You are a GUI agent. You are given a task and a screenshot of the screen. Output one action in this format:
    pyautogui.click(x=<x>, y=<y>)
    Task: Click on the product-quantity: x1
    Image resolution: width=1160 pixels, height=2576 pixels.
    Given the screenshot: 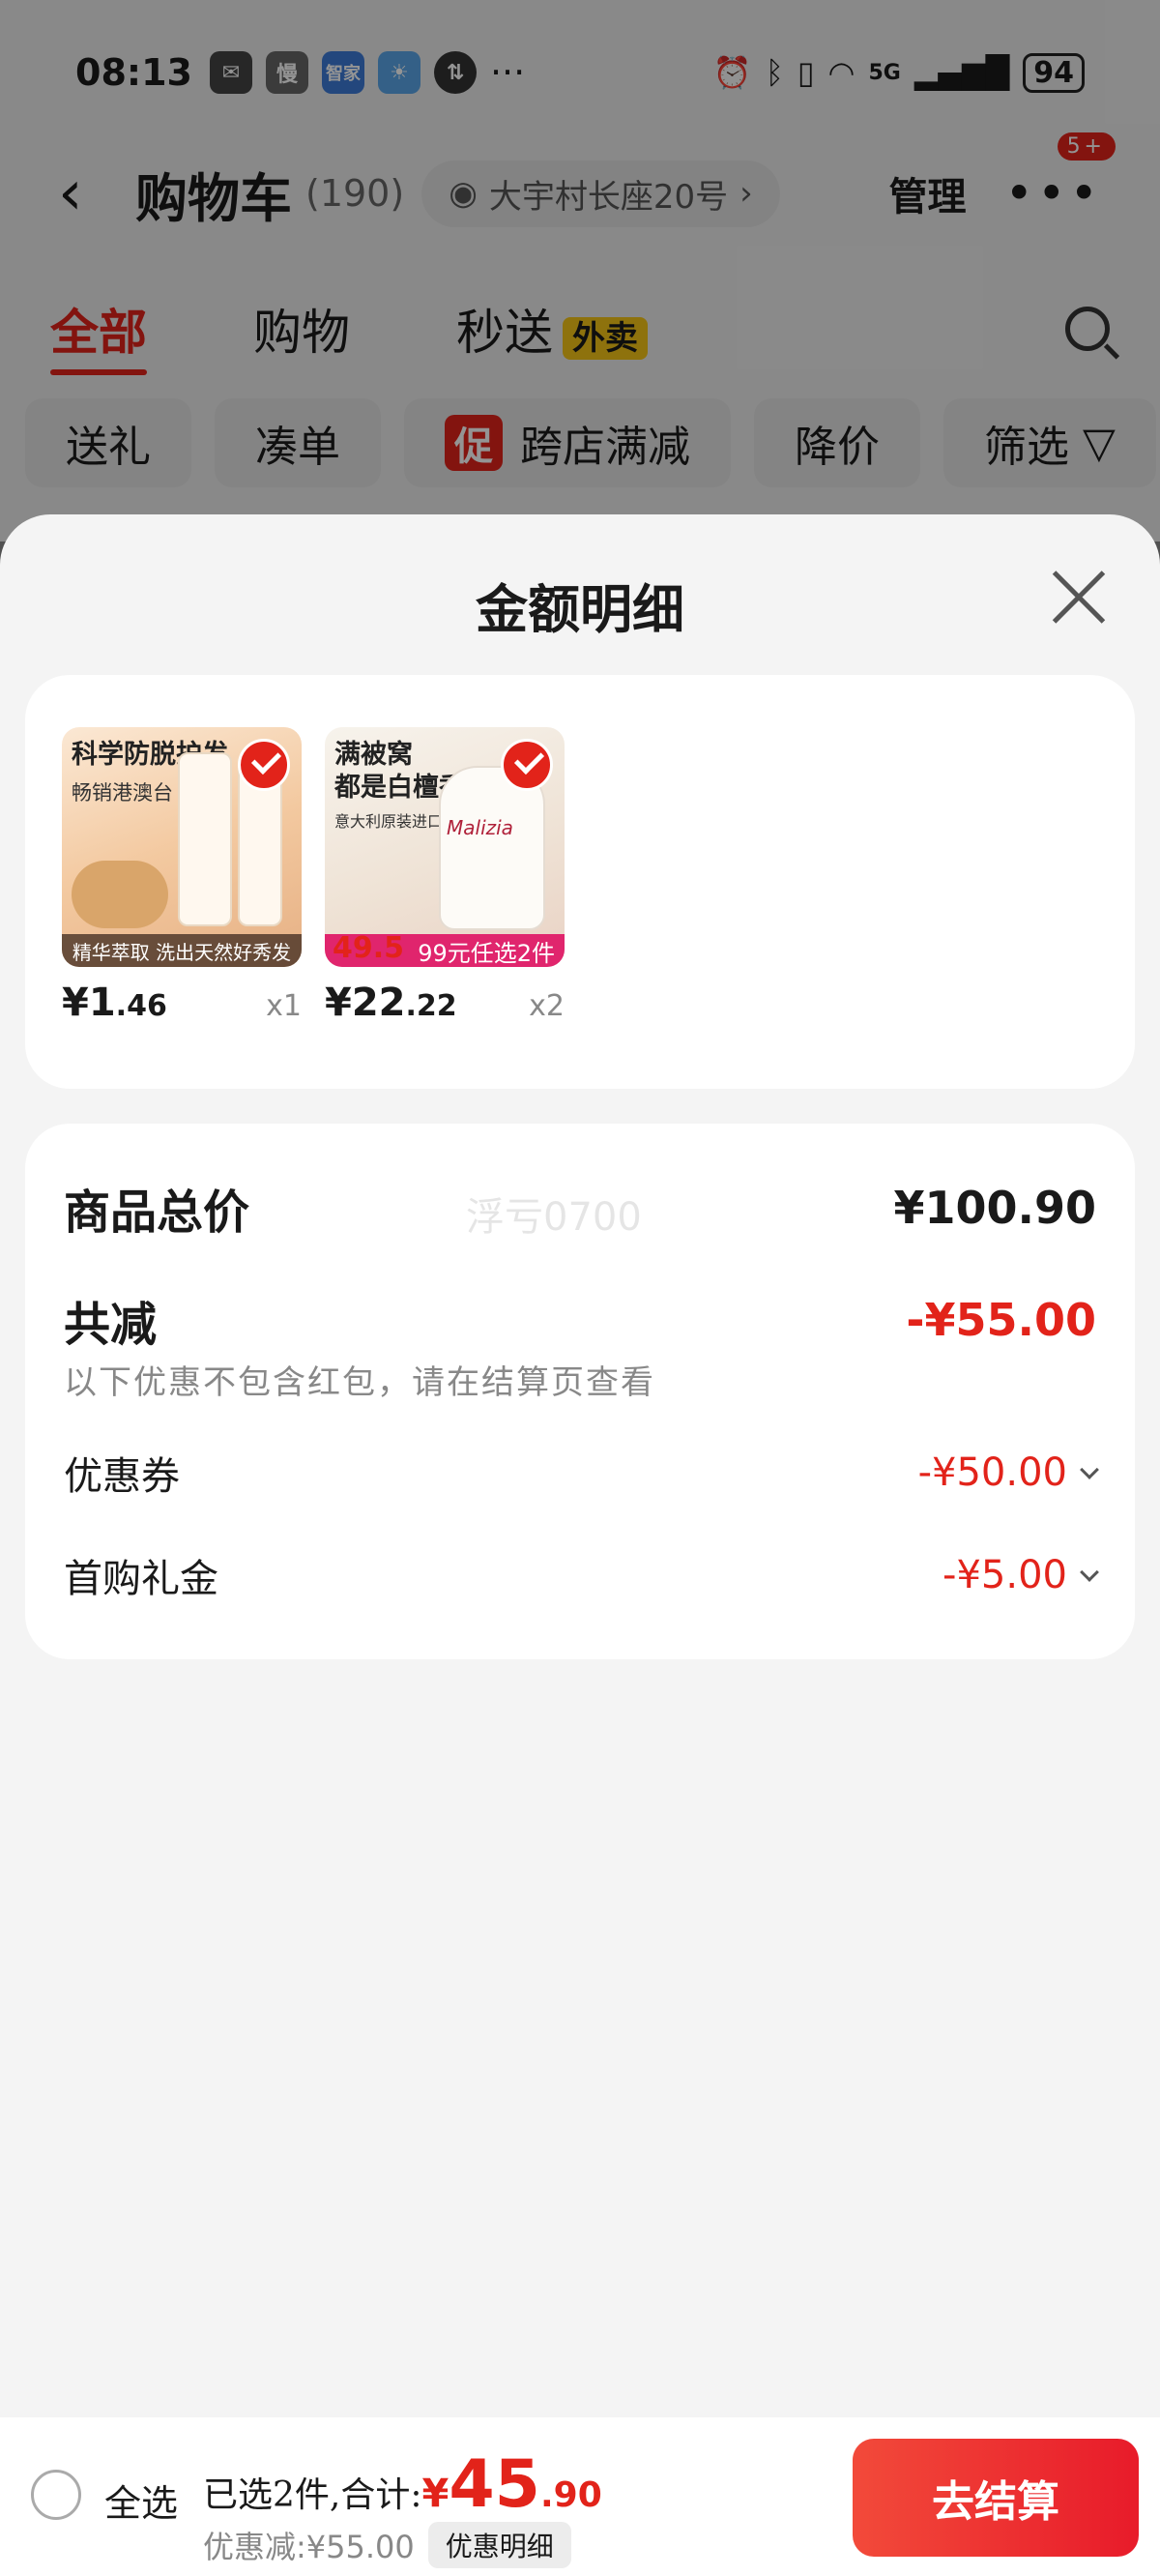 What is the action you would take?
    pyautogui.click(x=284, y=1006)
    